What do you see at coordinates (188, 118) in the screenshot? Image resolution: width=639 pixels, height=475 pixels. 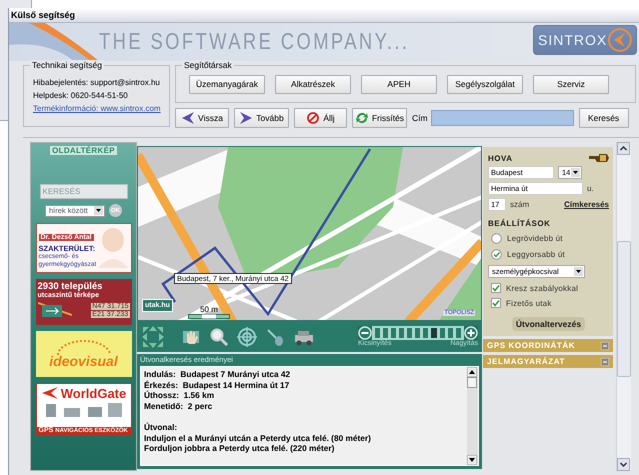 I see `back-arrow-icon` at bounding box center [188, 118].